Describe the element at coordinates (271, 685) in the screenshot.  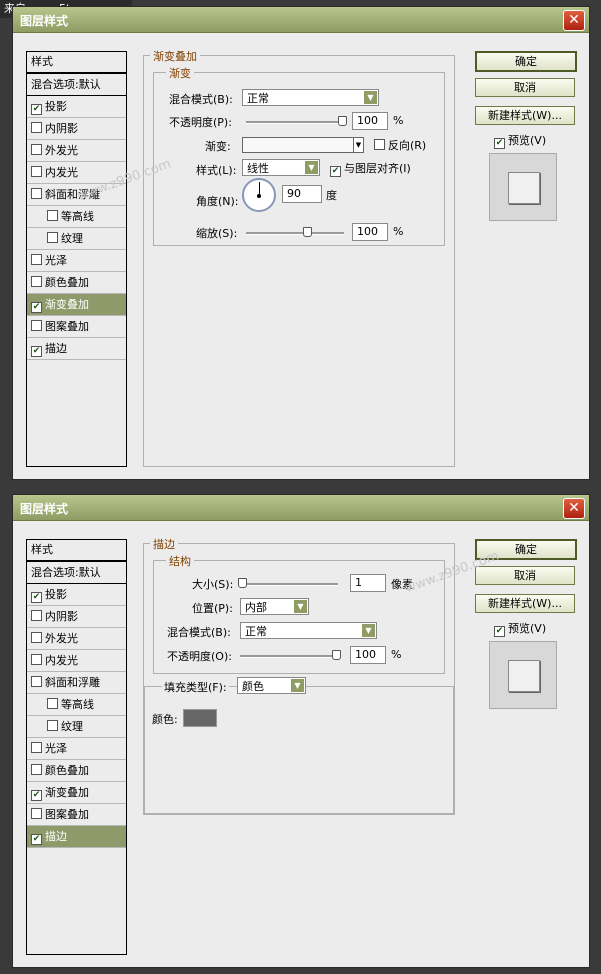
I see `fill-type-select: 颜色 ▼` at that location.